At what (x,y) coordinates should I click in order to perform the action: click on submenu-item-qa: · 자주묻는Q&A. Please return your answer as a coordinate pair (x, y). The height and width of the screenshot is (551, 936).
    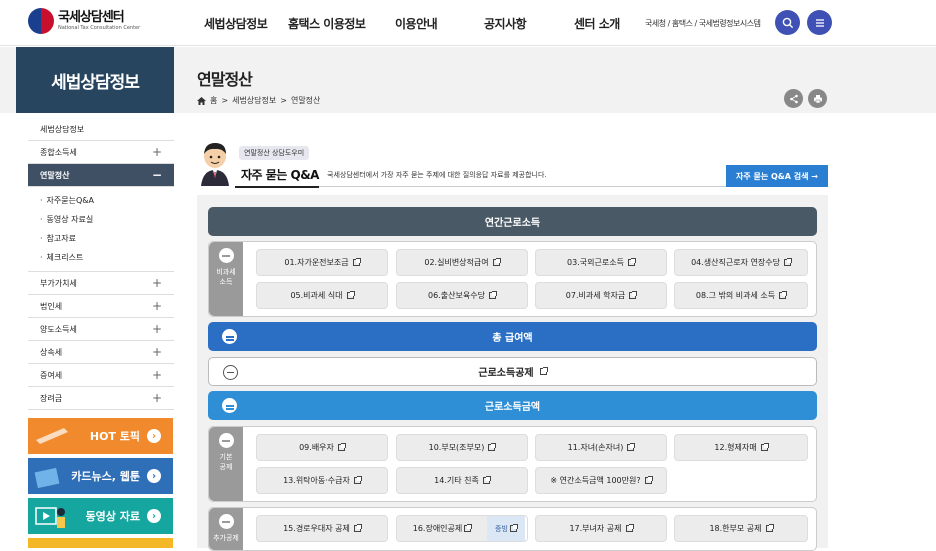
    Looking at the image, I should click on (107, 200).